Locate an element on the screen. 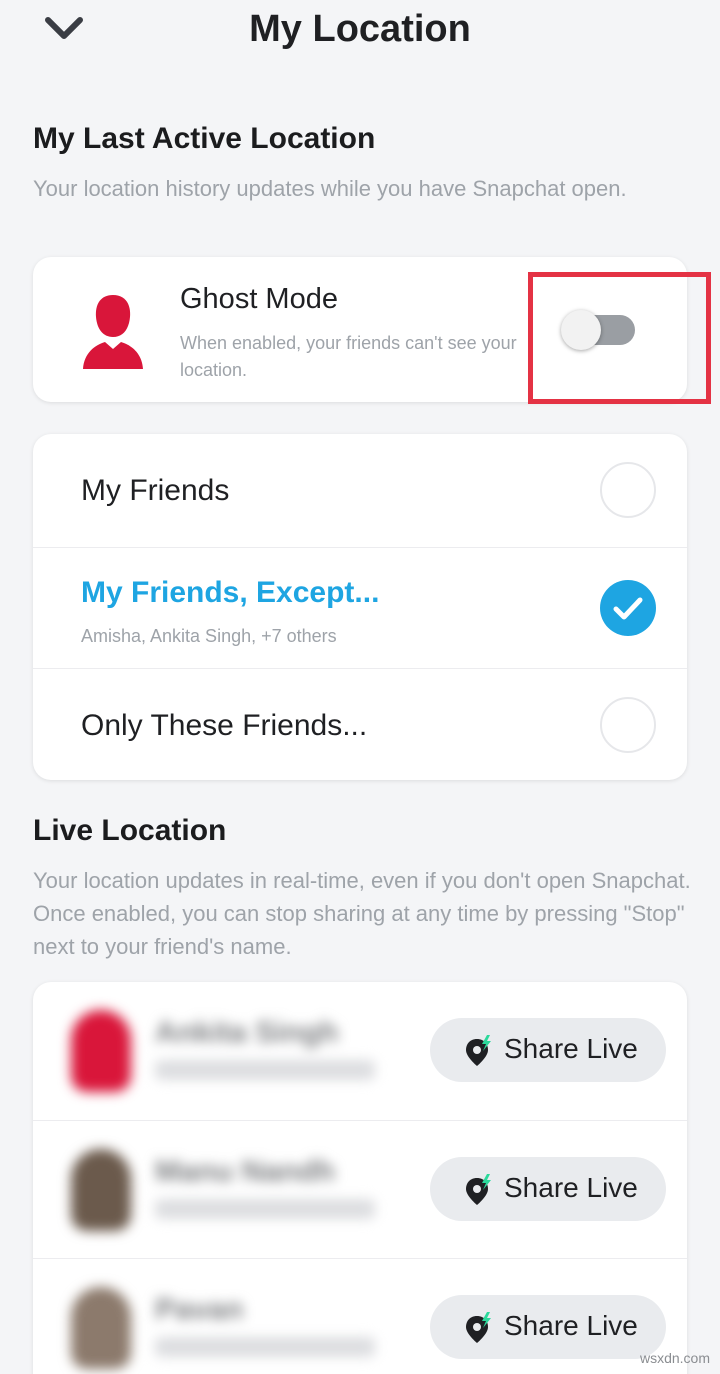 This screenshot has width=720, height=1374. blurred-friend: Manu Nandh is located at coordinates (223, 1191).